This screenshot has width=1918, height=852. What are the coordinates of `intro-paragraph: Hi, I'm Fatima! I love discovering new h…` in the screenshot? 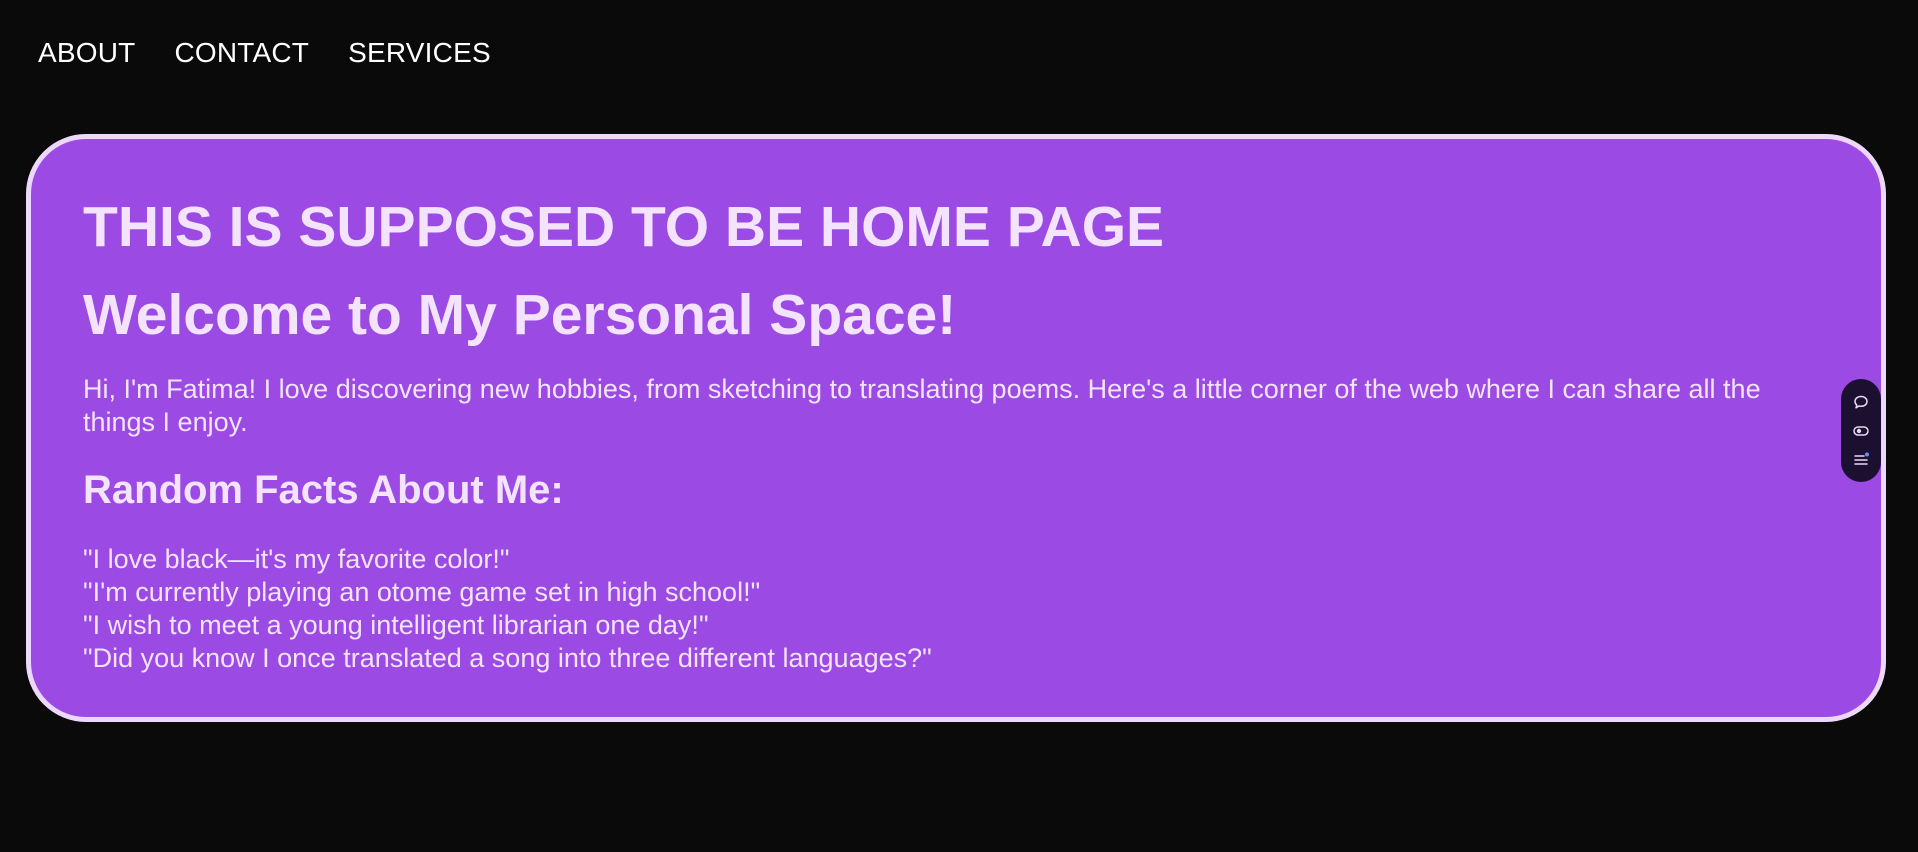 It's located at (922, 405).